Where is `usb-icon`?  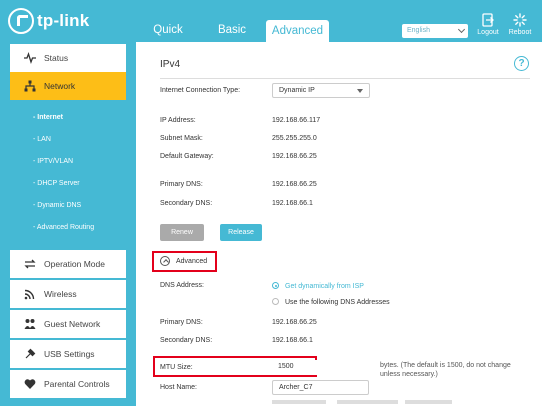
usb-icon is located at coordinates (30, 353).